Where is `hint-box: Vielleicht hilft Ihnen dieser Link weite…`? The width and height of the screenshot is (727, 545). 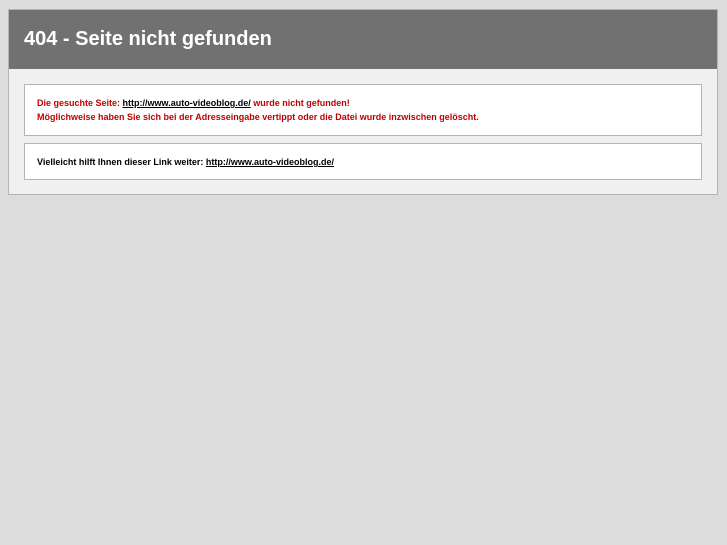 hint-box: Vielleicht hilft Ihnen dieser Link weite… is located at coordinates (363, 161).